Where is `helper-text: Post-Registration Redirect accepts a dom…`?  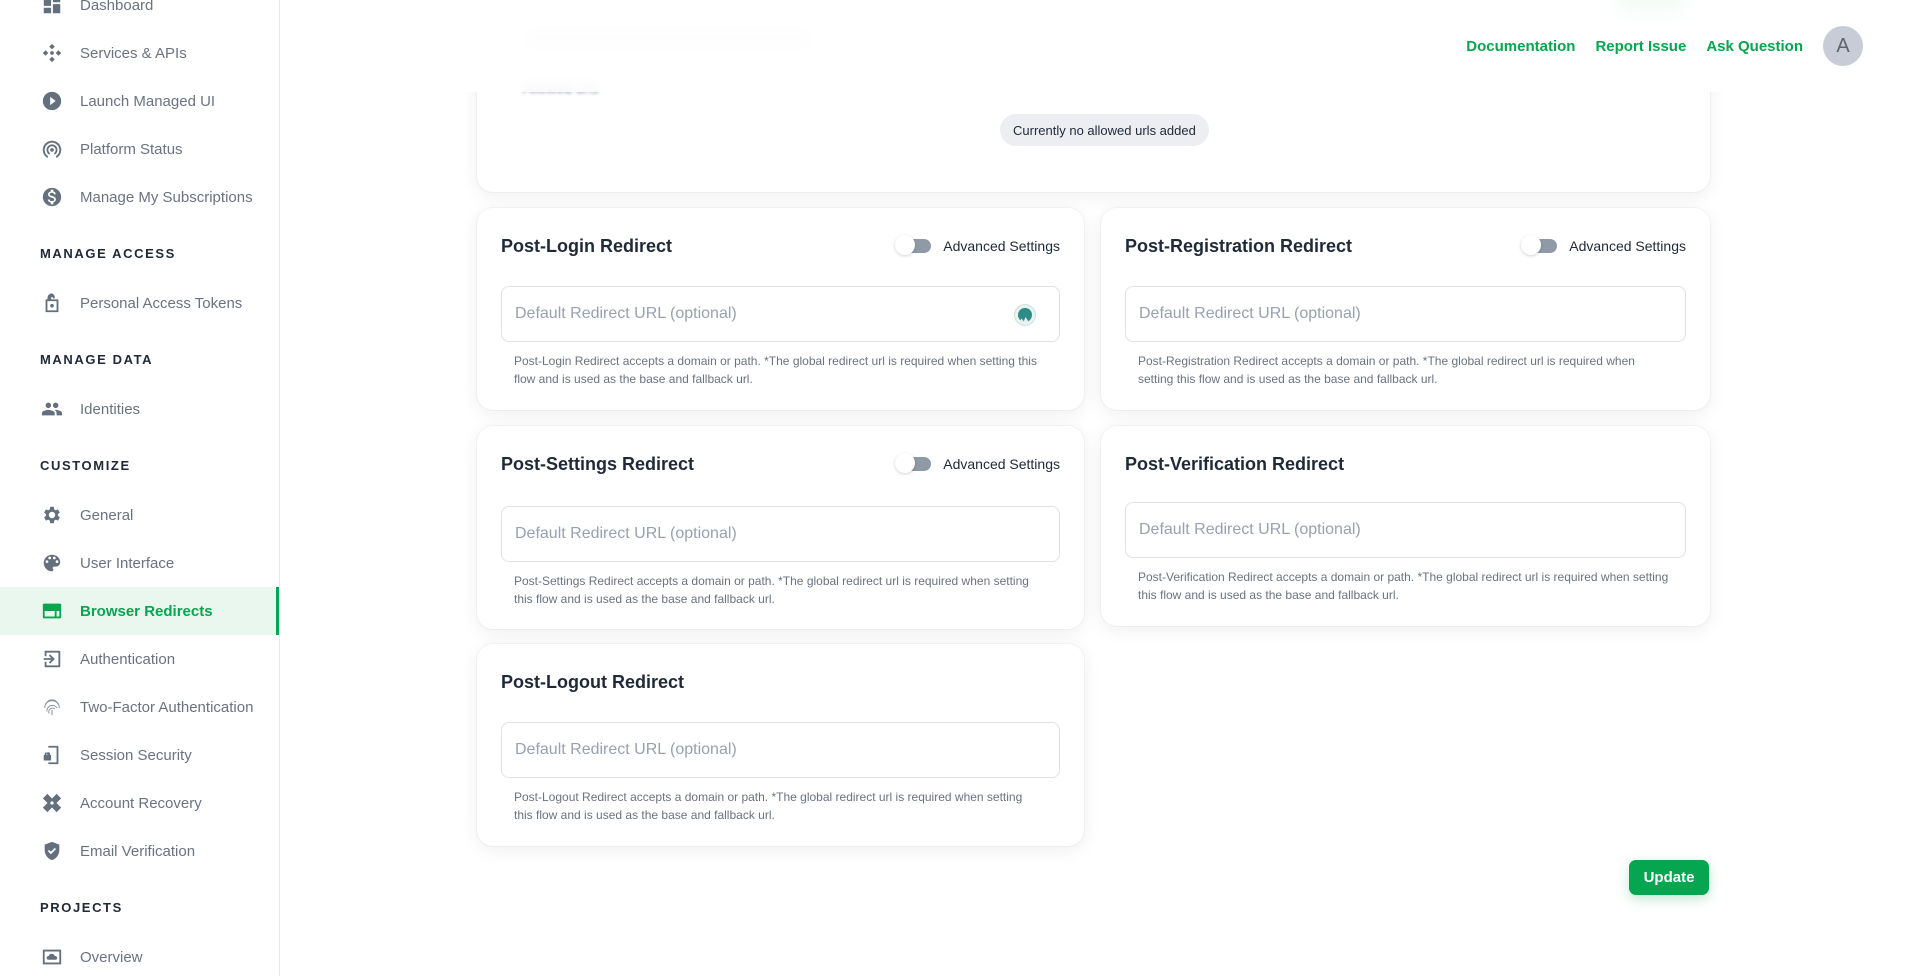 helper-text: Post-Registration Redirect accepts a dom… is located at coordinates (1386, 370).